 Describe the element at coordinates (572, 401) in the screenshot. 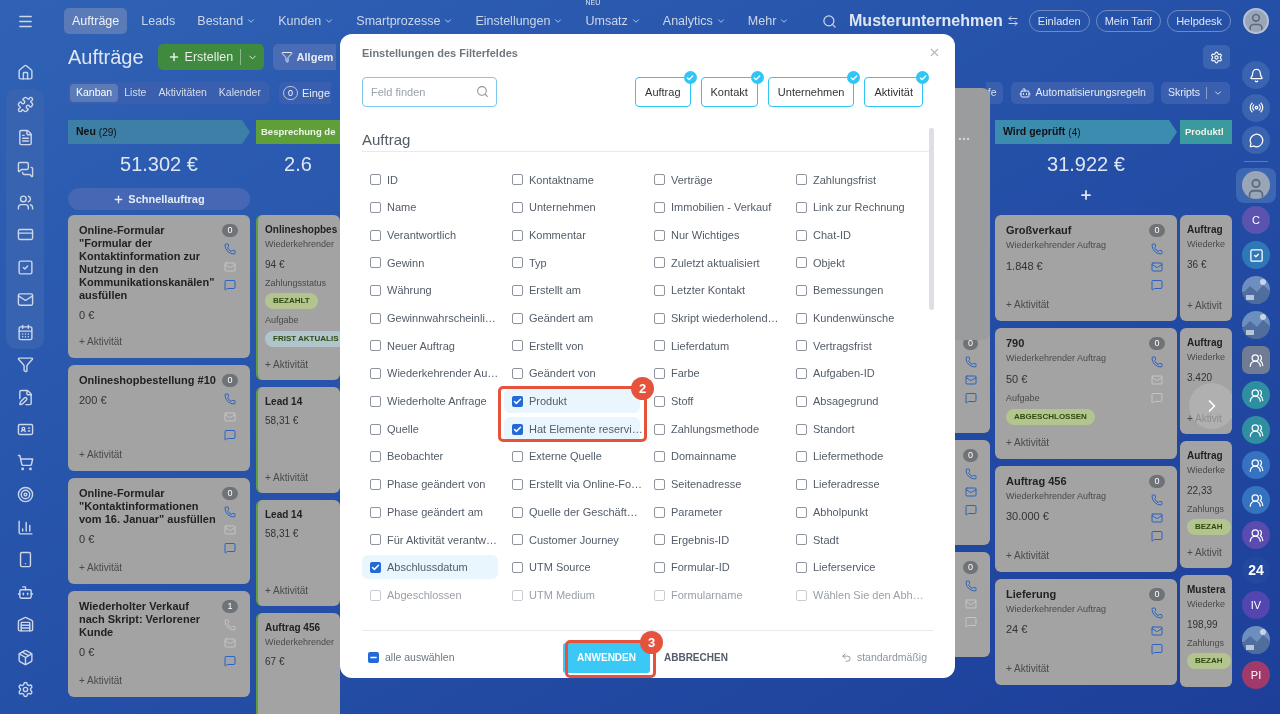

I see `field-option: Produkt` at that location.